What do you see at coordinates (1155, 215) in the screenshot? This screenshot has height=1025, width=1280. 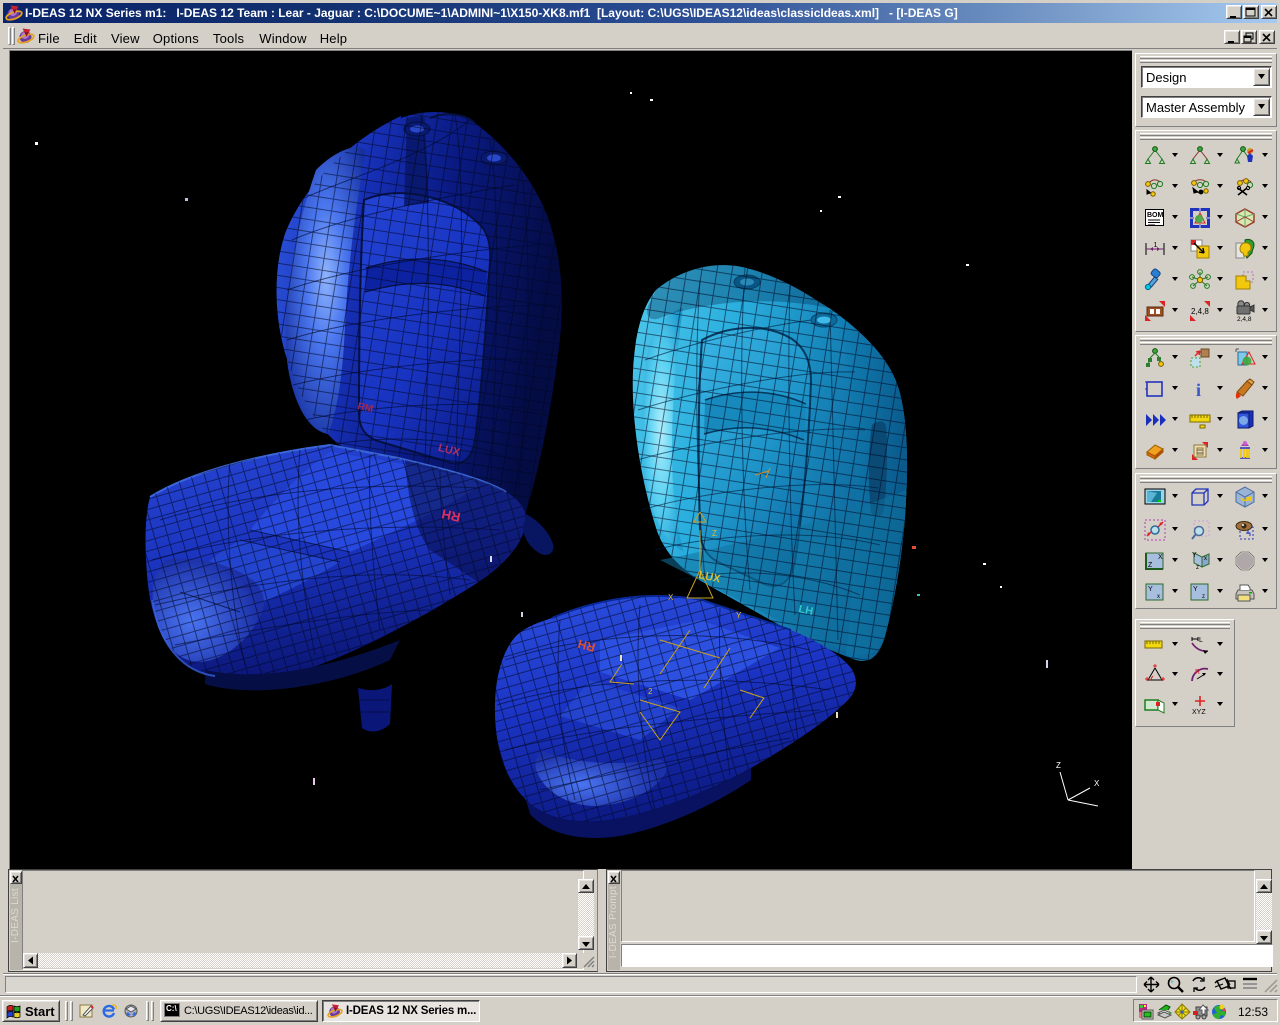 I see `svg-text: BOM` at bounding box center [1155, 215].